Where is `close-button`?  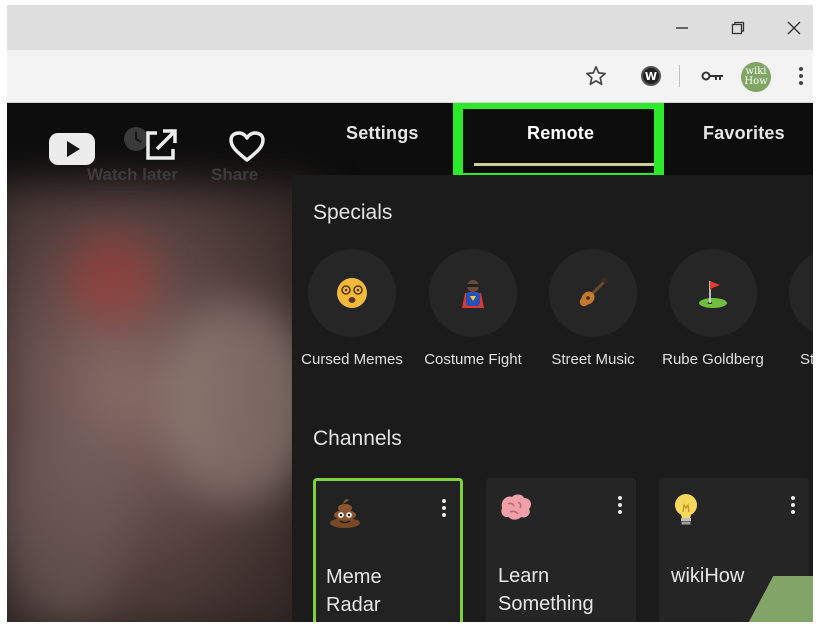 close-button is located at coordinates (792, 27).